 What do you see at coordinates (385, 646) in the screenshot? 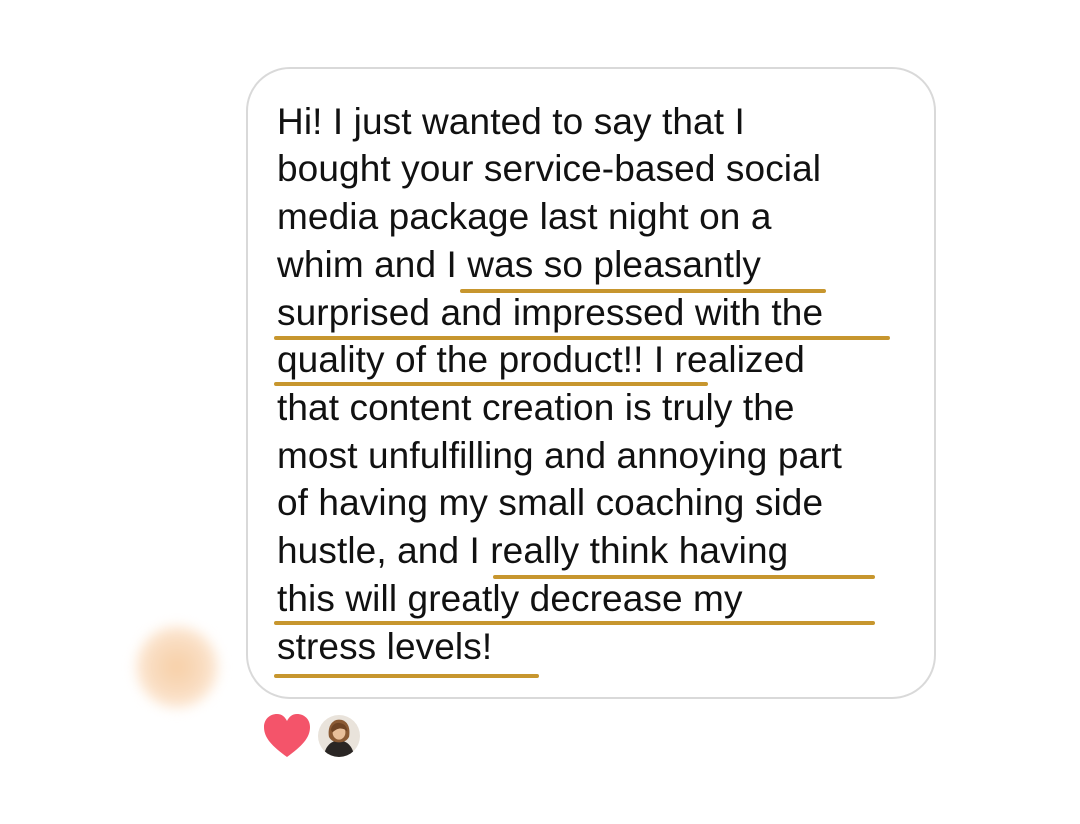
I see `message-line: stress levels!` at bounding box center [385, 646].